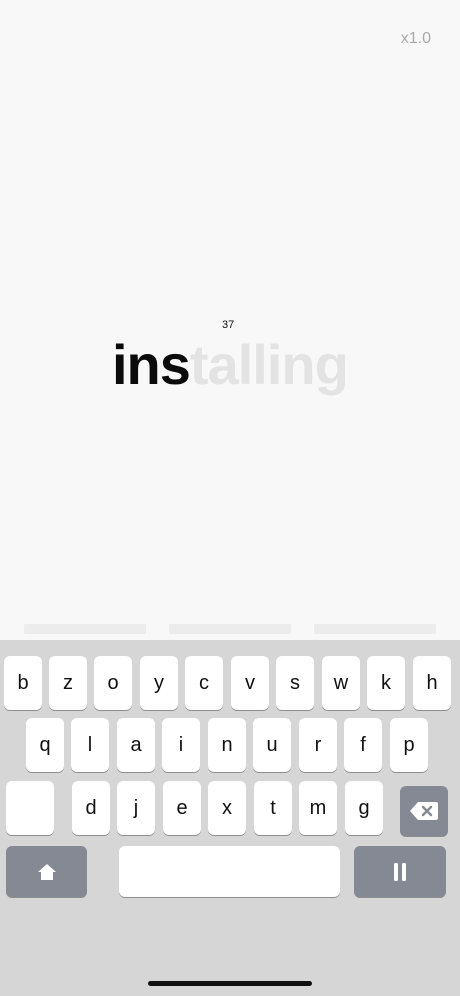 The height and width of the screenshot is (996, 460). I want to click on pause-key, so click(400, 871).